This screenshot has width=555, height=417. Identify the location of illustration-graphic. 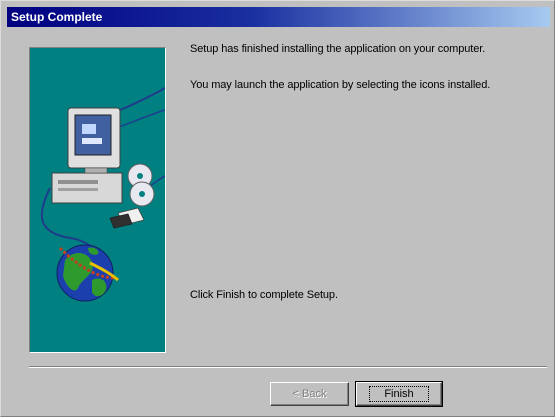
(102, 194).